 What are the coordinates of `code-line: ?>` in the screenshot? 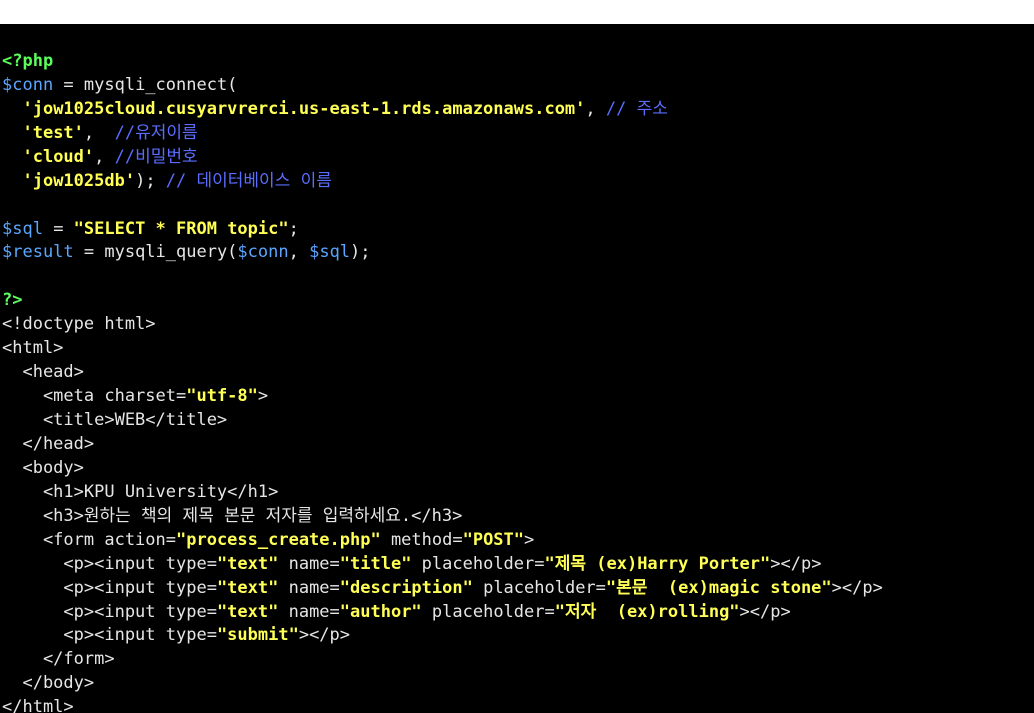 It's located at (517, 301).